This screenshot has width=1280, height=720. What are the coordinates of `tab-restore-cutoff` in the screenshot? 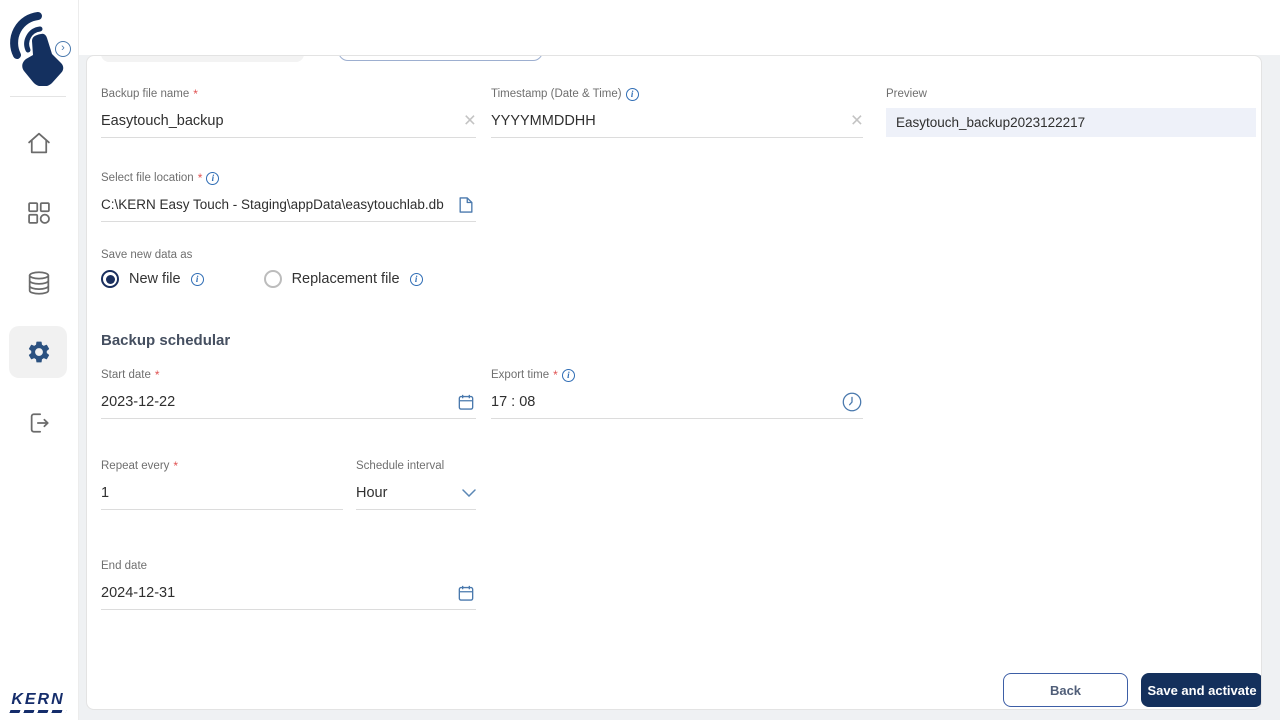 It's located at (440, 58).